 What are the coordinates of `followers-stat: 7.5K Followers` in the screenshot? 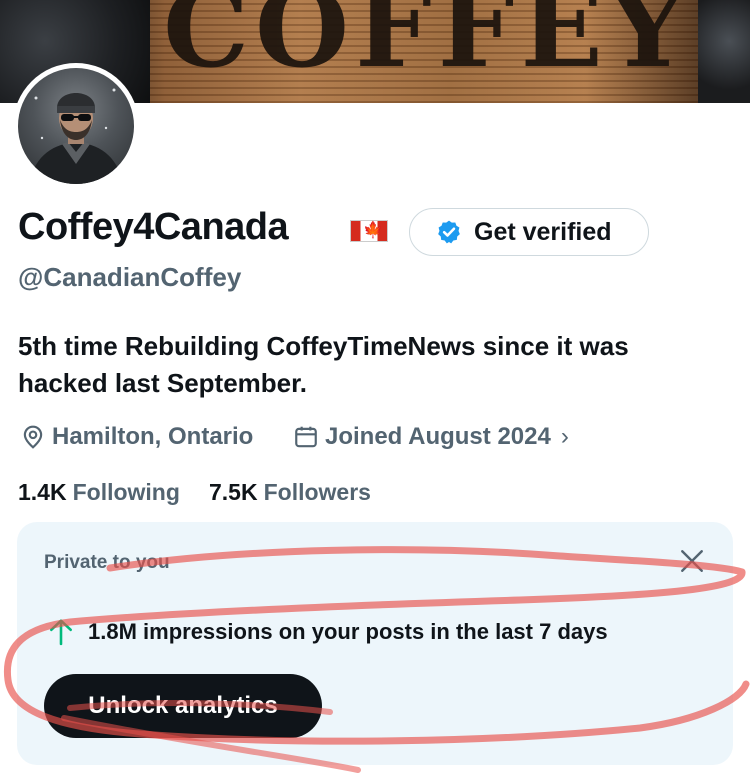 It's located at (290, 492).